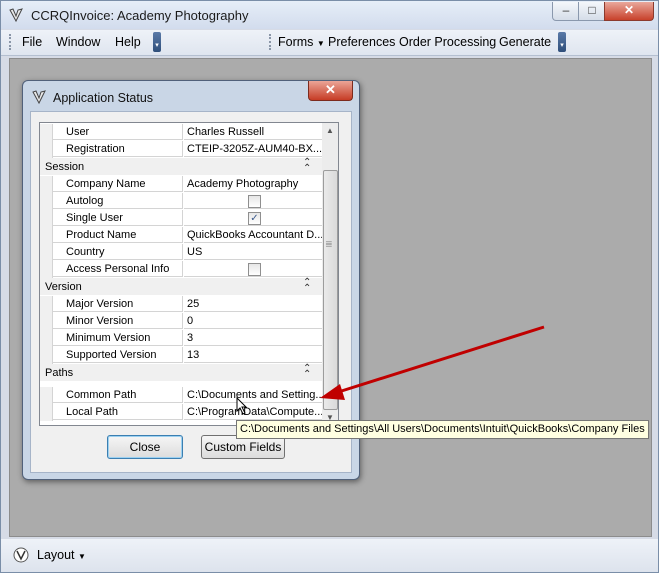 The height and width of the screenshot is (573, 659). What do you see at coordinates (525, 42) in the screenshot?
I see `menu-generate: Generate` at bounding box center [525, 42].